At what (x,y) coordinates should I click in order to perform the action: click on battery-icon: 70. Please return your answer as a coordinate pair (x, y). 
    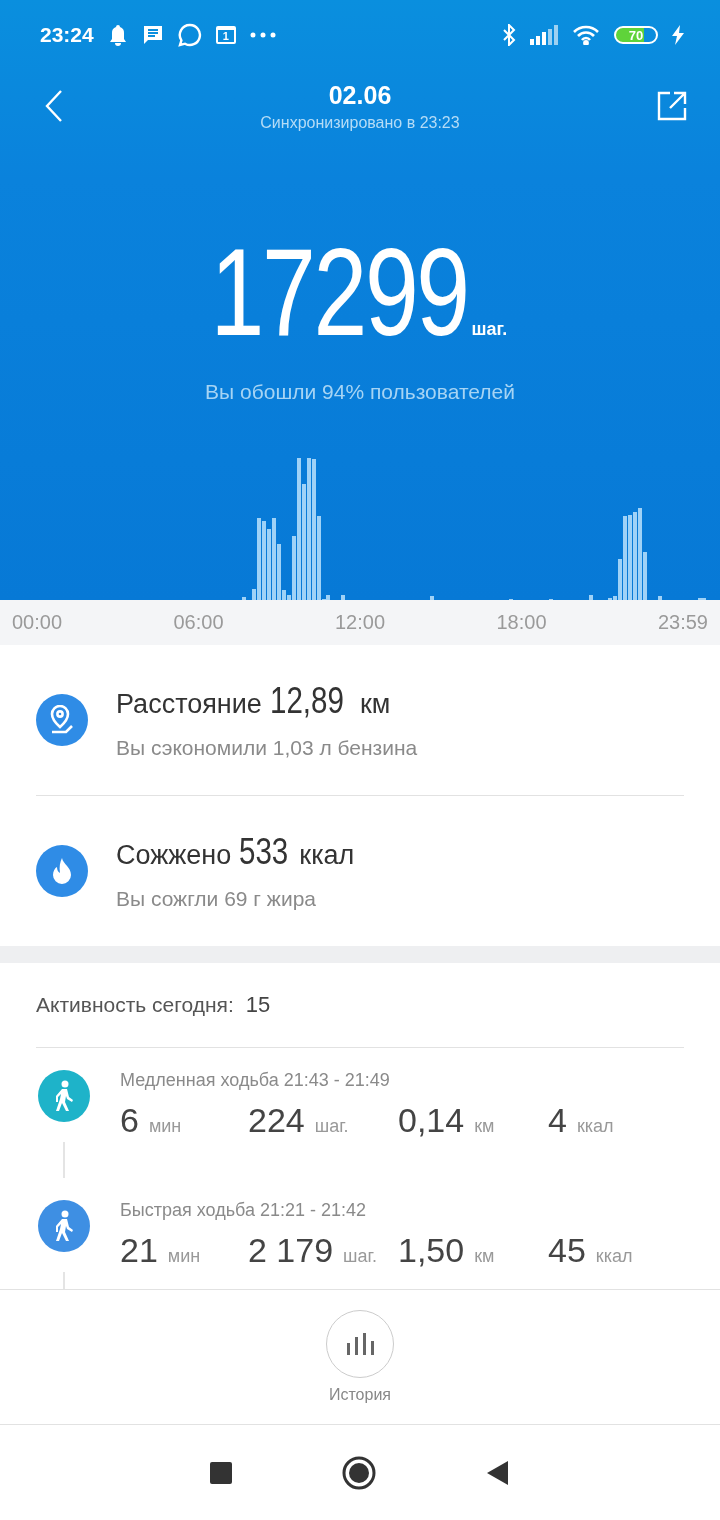
    Looking at the image, I should click on (636, 35).